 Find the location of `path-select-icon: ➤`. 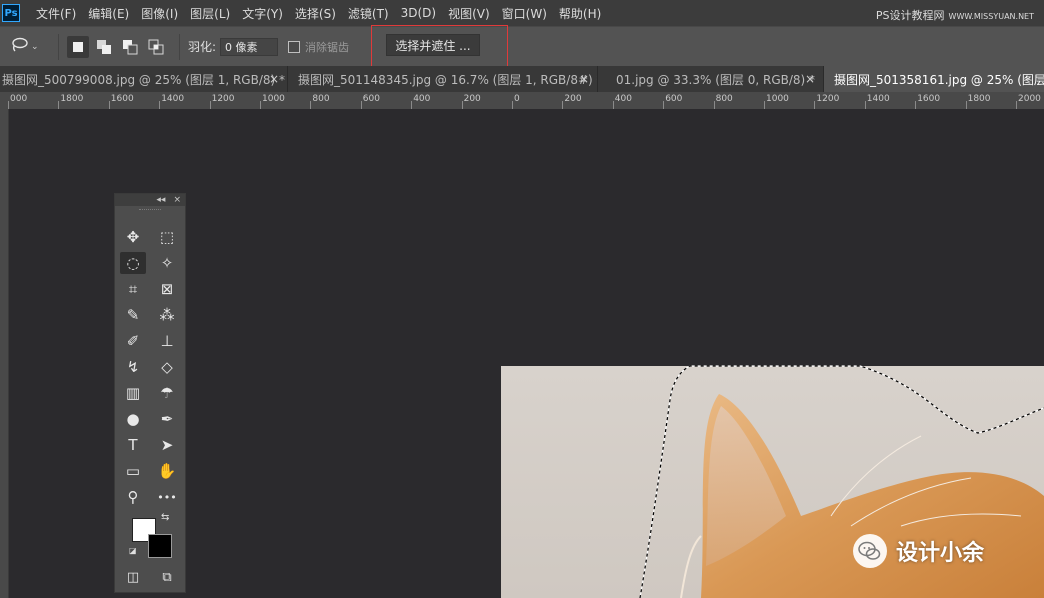

path-select-icon: ➤ is located at coordinates (167, 445).